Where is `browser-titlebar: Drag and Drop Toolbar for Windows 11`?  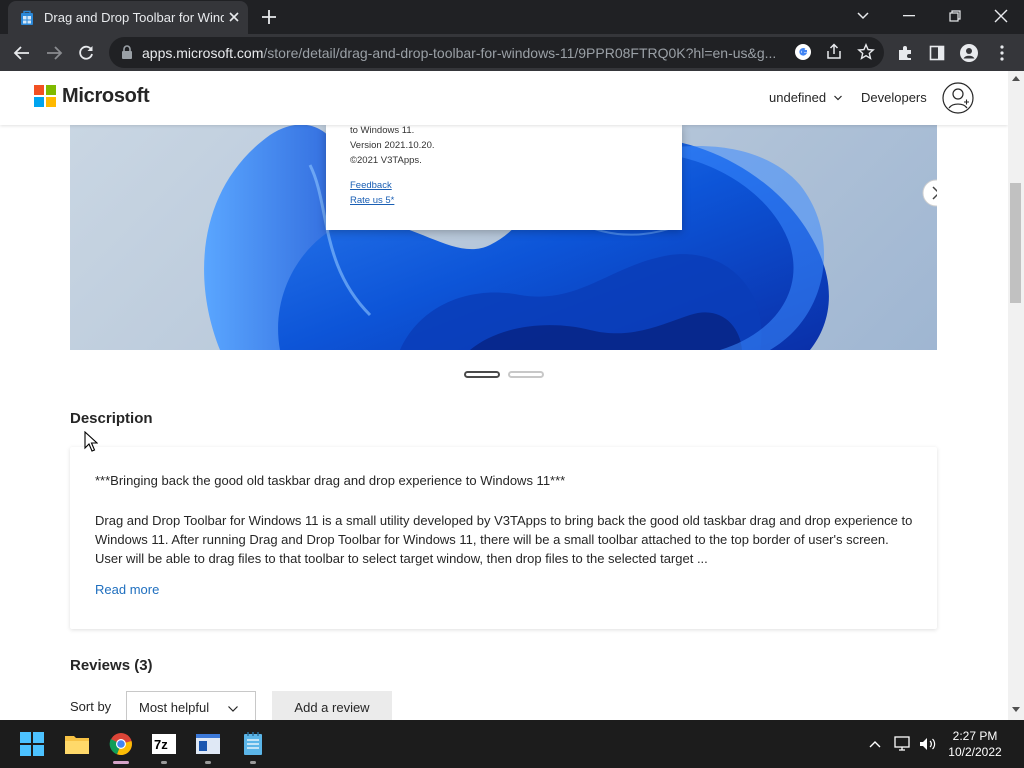
browser-titlebar: Drag and Drop Toolbar for Windows 11 is located at coordinates (512, 17).